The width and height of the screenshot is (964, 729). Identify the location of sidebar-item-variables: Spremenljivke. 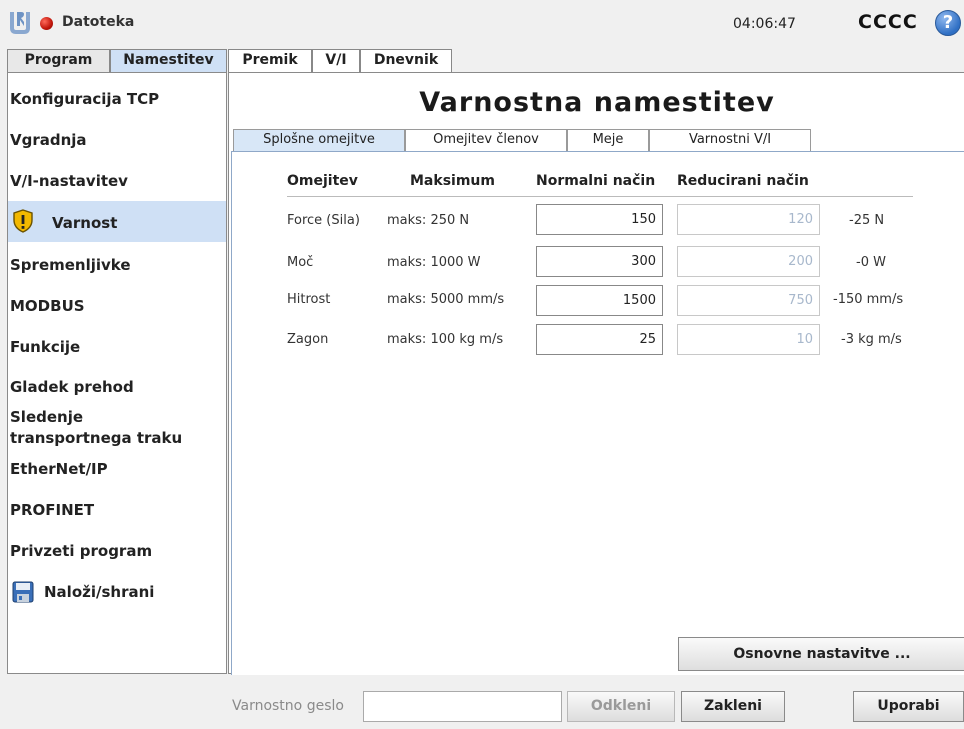
(117, 265).